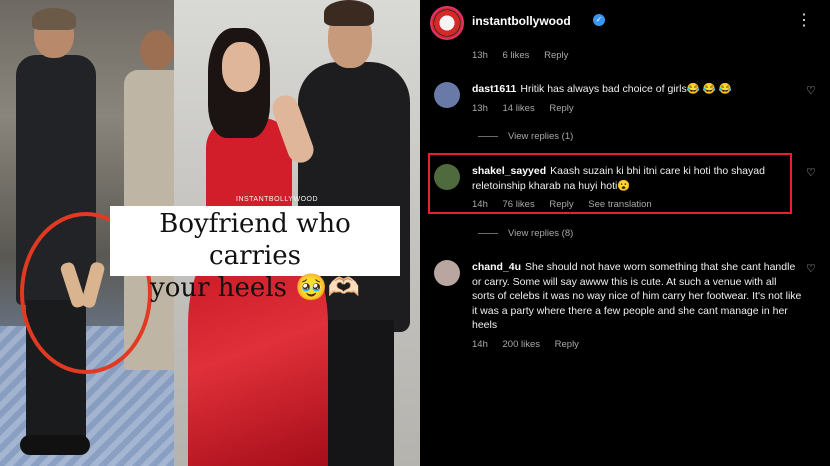 This screenshot has height=466, width=830. Describe the element at coordinates (599, 20) in the screenshot. I see `verified-badge-icon: ✓` at that location.